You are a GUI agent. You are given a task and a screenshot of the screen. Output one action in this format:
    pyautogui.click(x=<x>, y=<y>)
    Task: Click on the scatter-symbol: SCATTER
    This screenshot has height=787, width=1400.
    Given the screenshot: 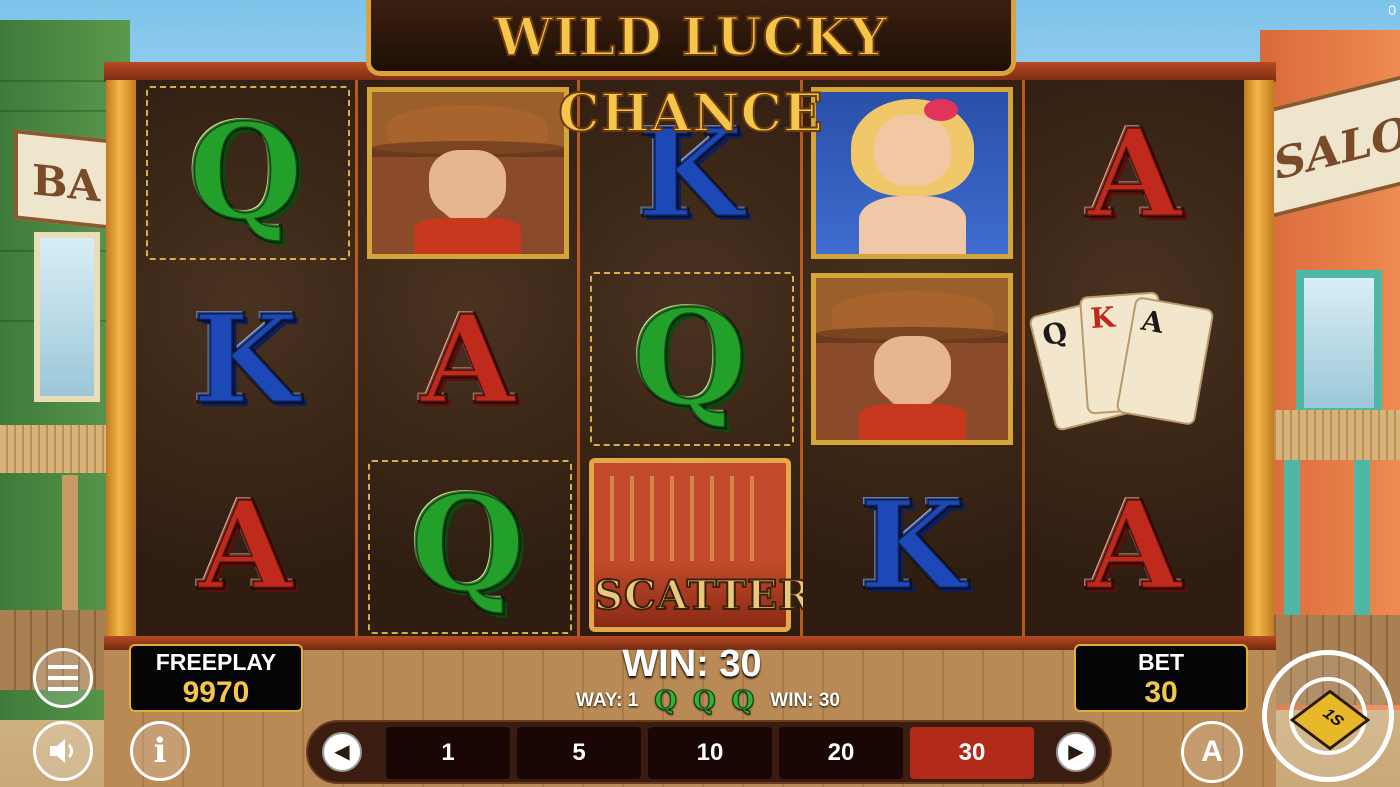 What is the action you would take?
    pyautogui.click(x=701, y=545)
    